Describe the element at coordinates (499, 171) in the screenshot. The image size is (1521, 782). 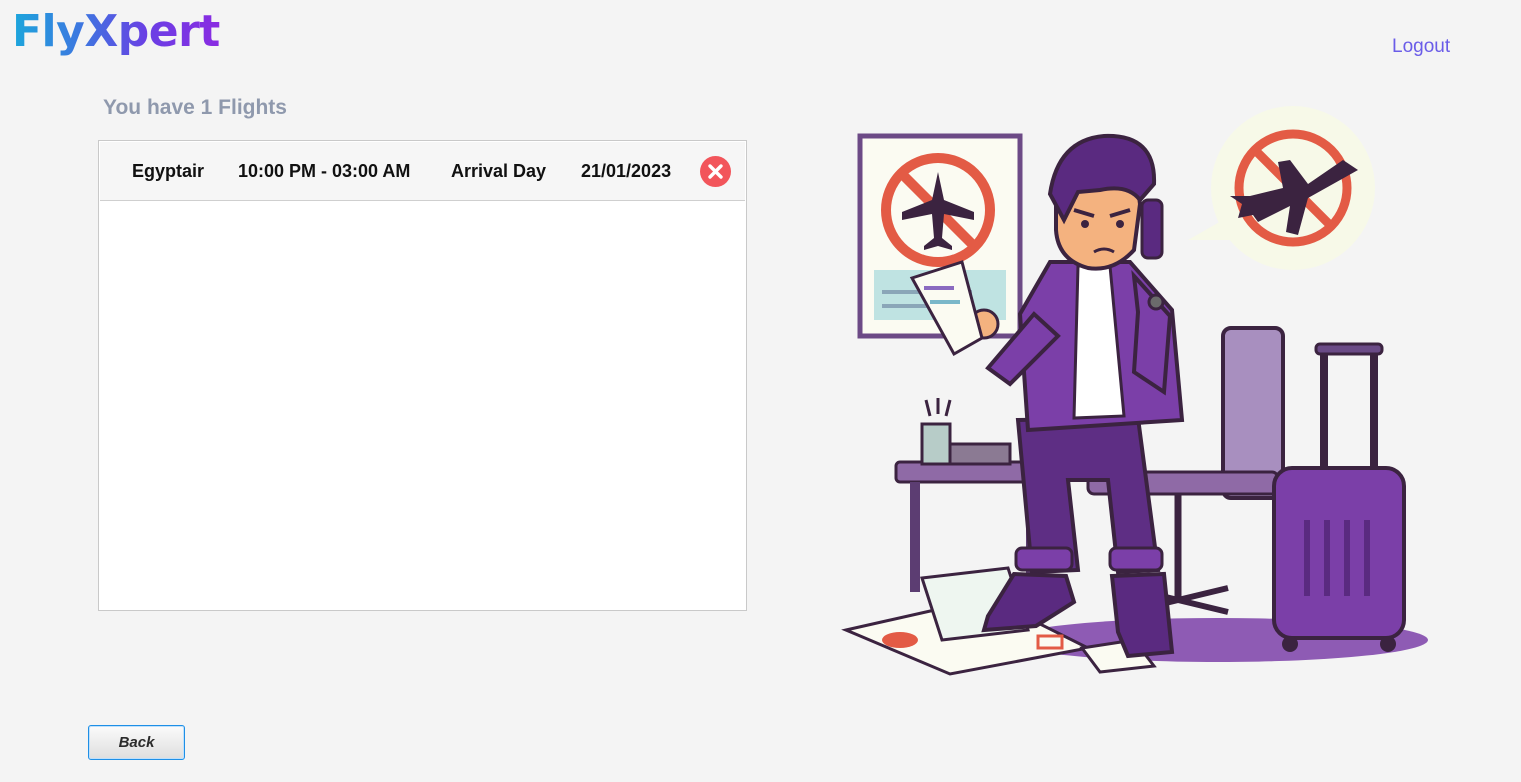
I see `flight-day-label: Arrival Day` at that location.